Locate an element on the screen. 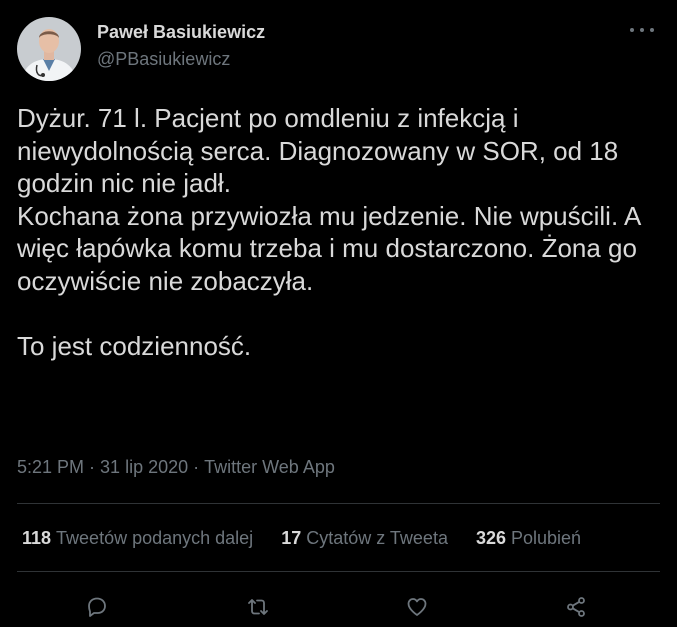  tweet-time: 5:21 PM is located at coordinates (50, 467).